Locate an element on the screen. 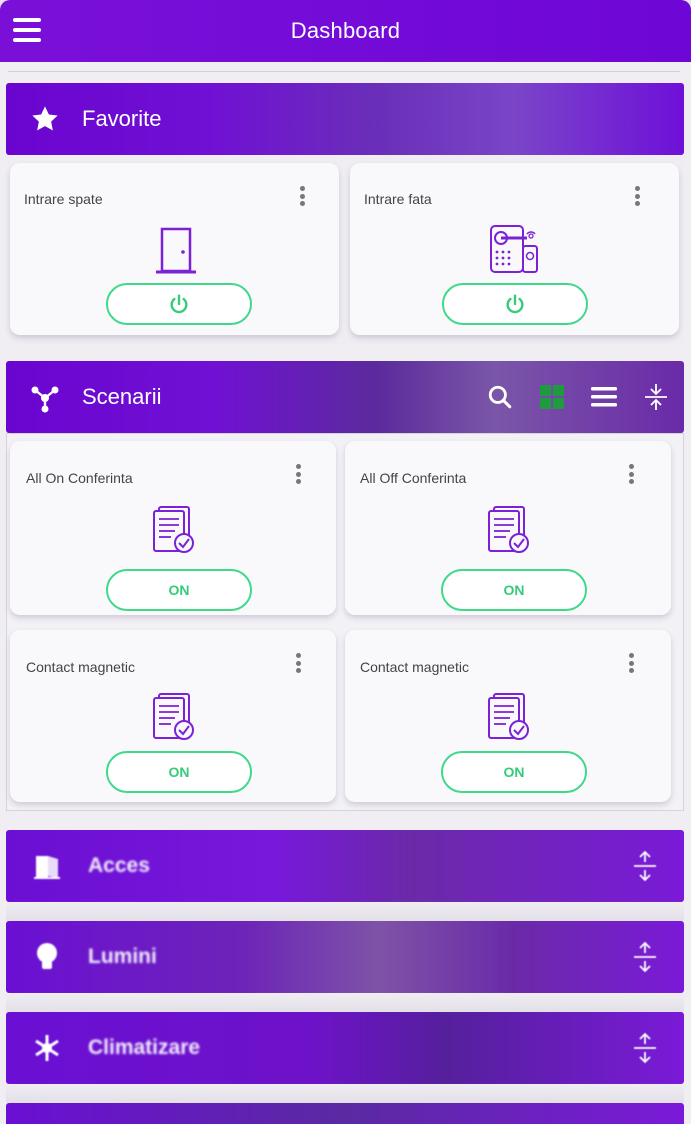 Image resolution: width=691 pixels, height=1124 pixels. grid-view-icon is located at coordinates (552, 397).